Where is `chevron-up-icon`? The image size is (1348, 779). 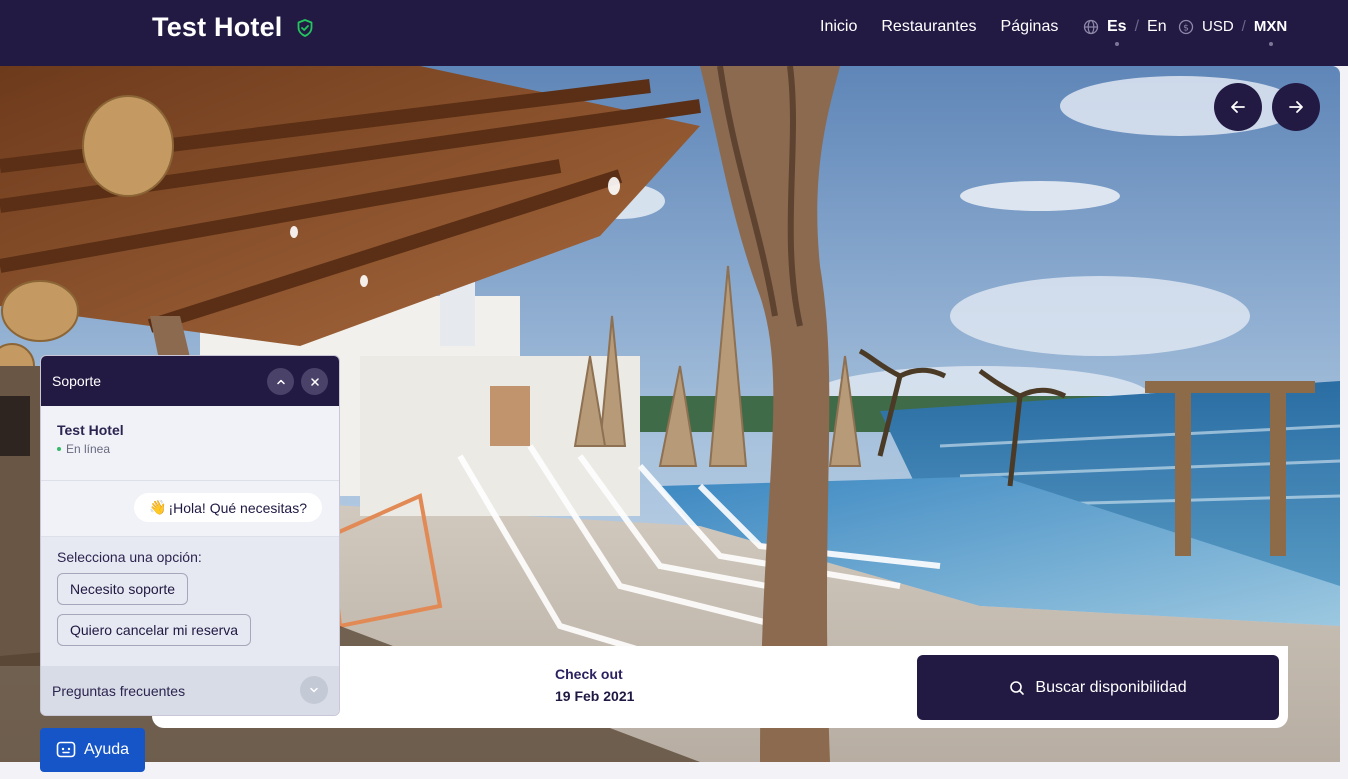
chevron-up-icon is located at coordinates (280, 381).